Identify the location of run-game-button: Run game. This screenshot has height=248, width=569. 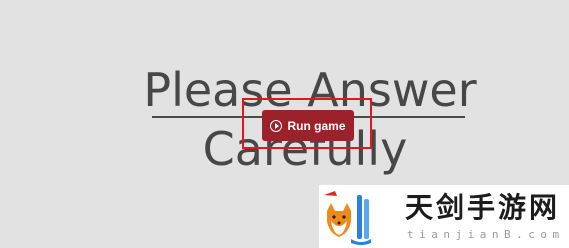
(308, 125).